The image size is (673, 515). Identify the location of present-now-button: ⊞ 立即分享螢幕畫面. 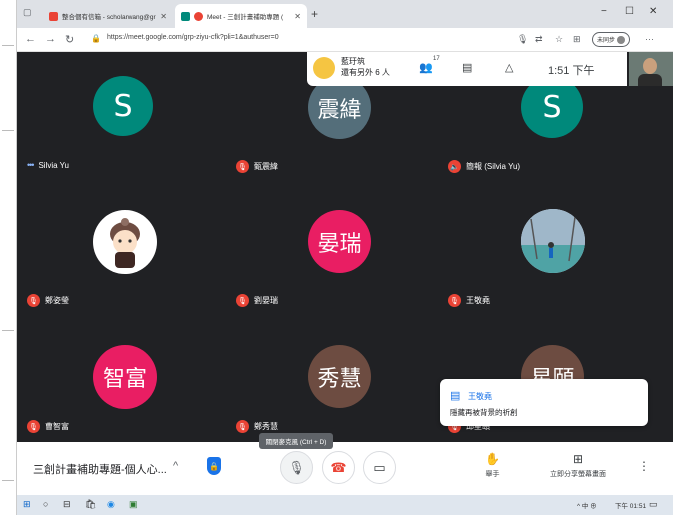
(578, 465).